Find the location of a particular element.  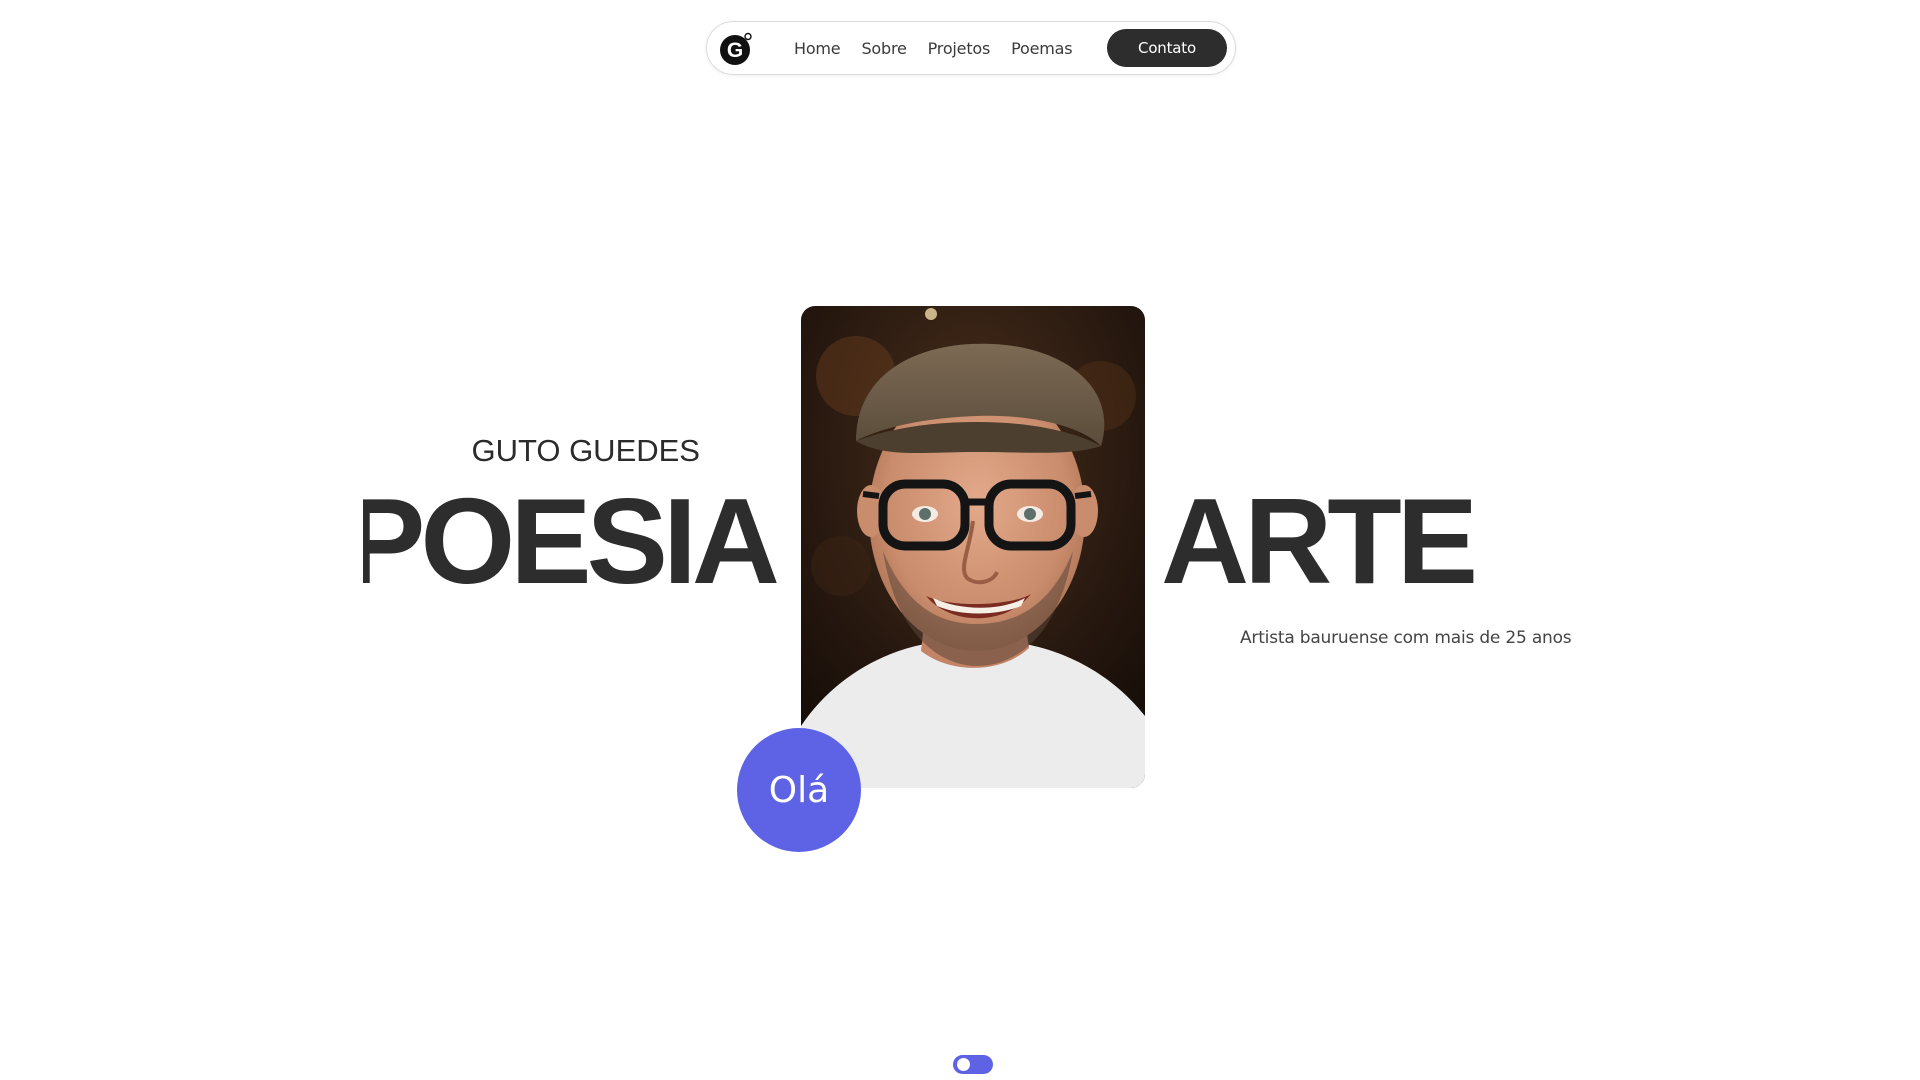

contact-button: Contato is located at coordinates (1167, 48).